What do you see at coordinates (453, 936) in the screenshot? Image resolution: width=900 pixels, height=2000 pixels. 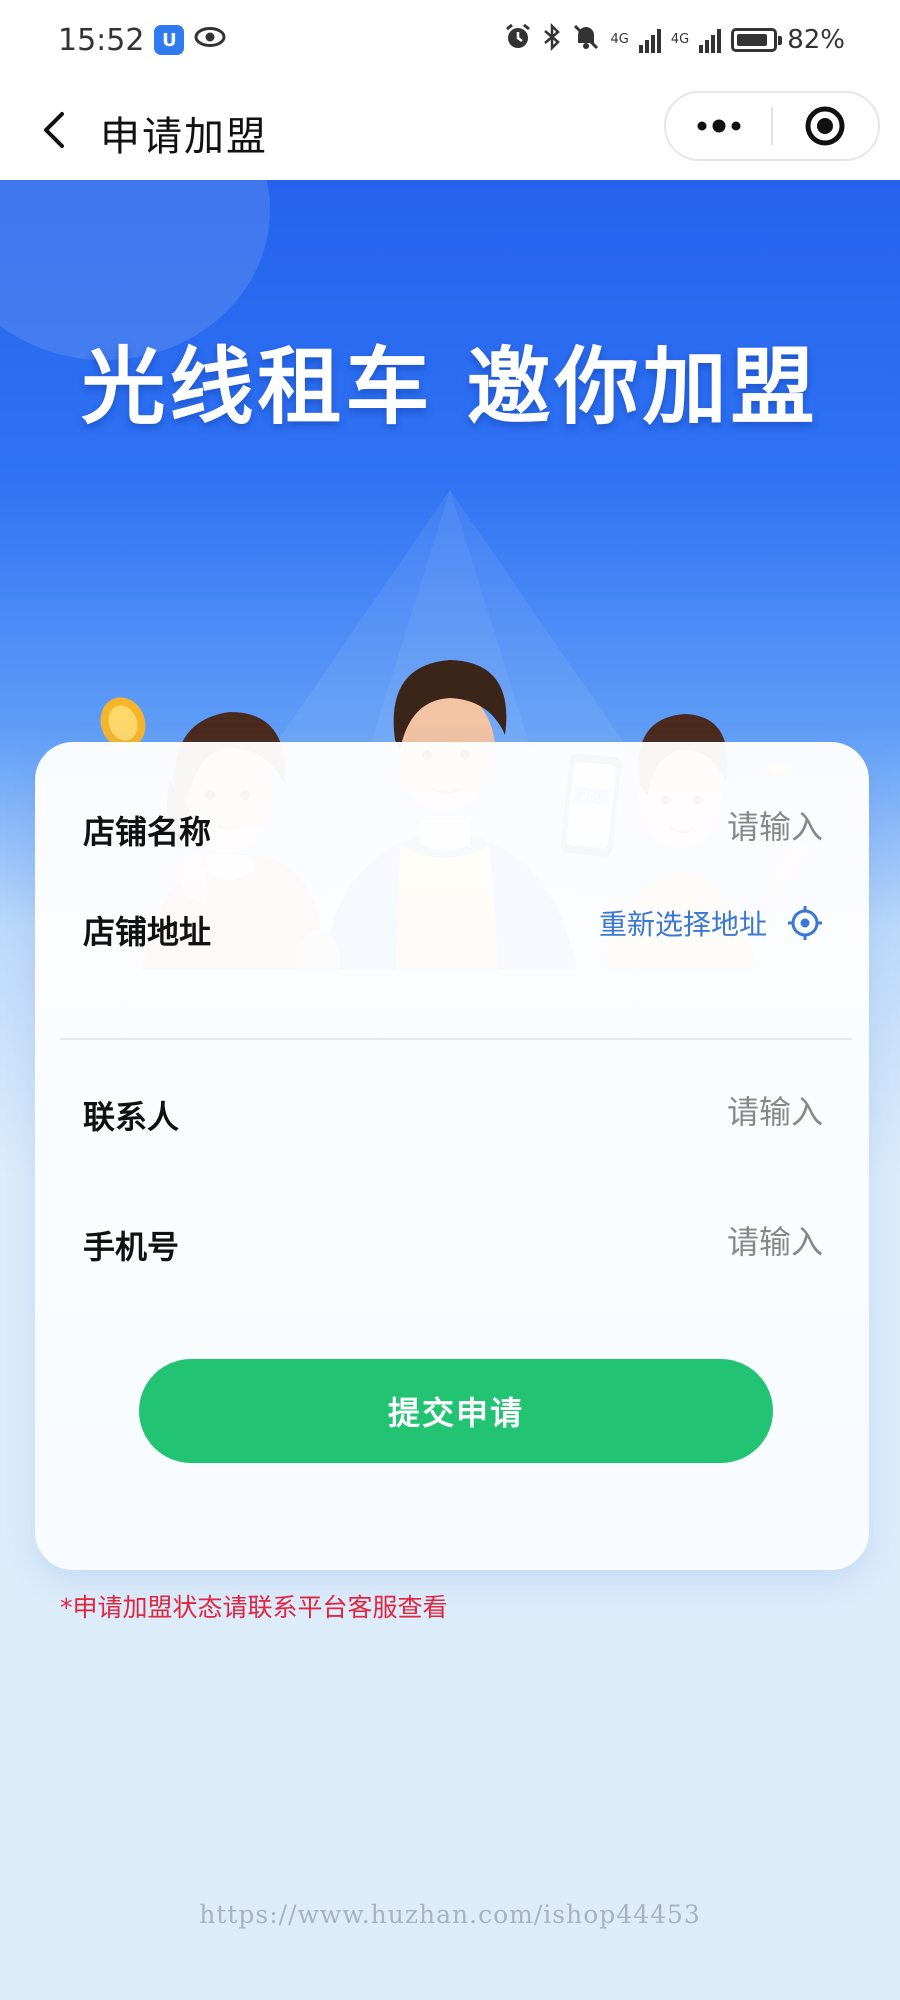 I see `store-address-row: 店铺地址 重新选择地址` at bounding box center [453, 936].